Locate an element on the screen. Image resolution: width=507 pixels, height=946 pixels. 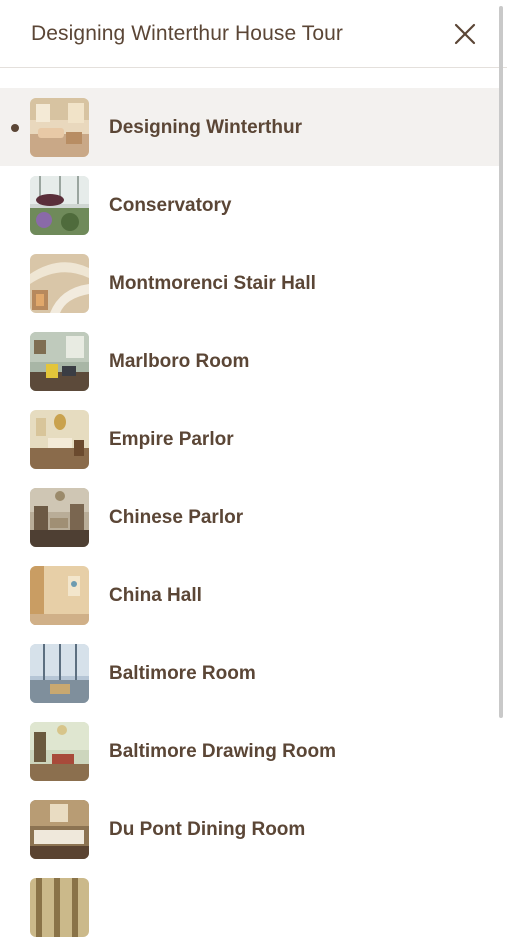
tour-stop-item: Designing Winterthur is located at coordinates (250, 127).